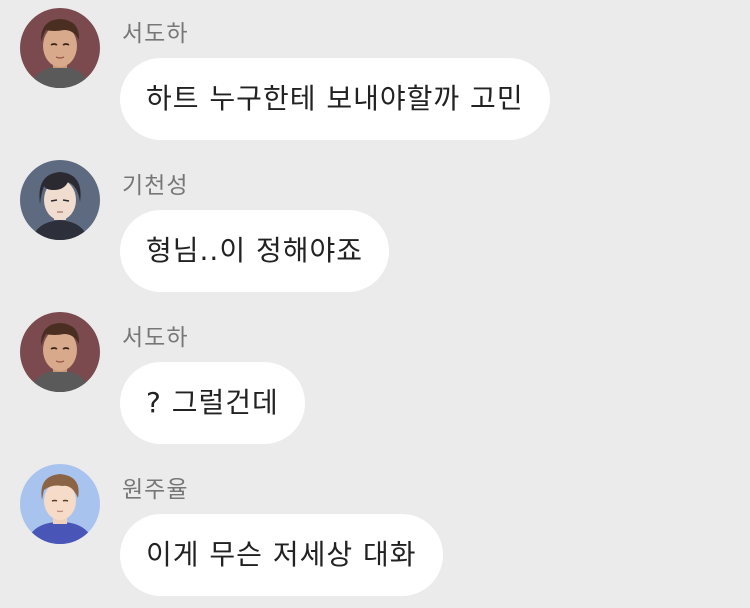  What do you see at coordinates (60, 504) in the screenshot?
I see `man-light-hair-blue-avatar-icon` at bounding box center [60, 504].